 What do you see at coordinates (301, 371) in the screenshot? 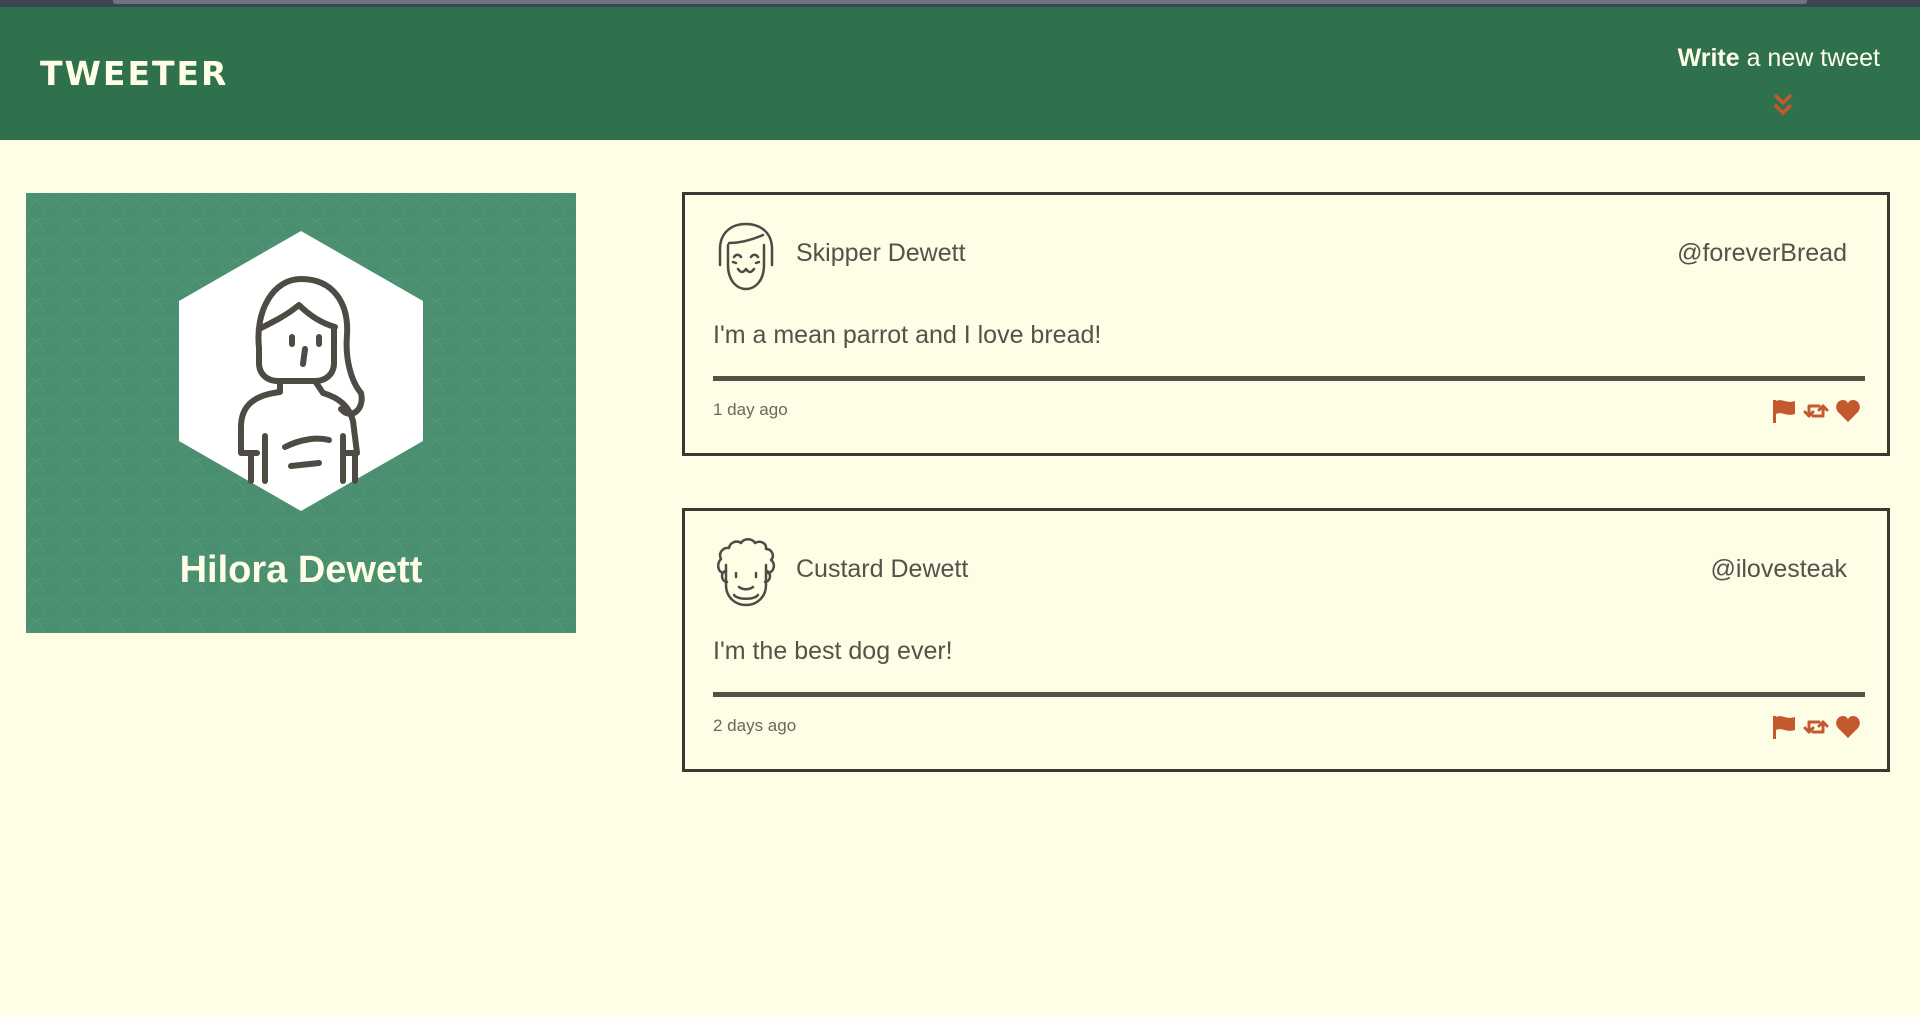
I see `profile-avatar` at bounding box center [301, 371].